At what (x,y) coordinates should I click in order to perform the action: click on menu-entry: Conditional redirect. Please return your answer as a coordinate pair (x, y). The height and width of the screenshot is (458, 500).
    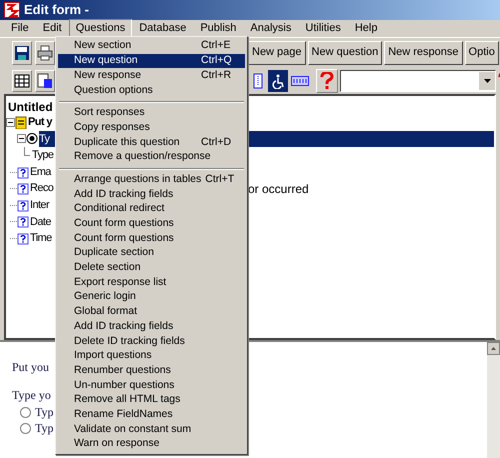
    Looking at the image, I should click on (151, 209).